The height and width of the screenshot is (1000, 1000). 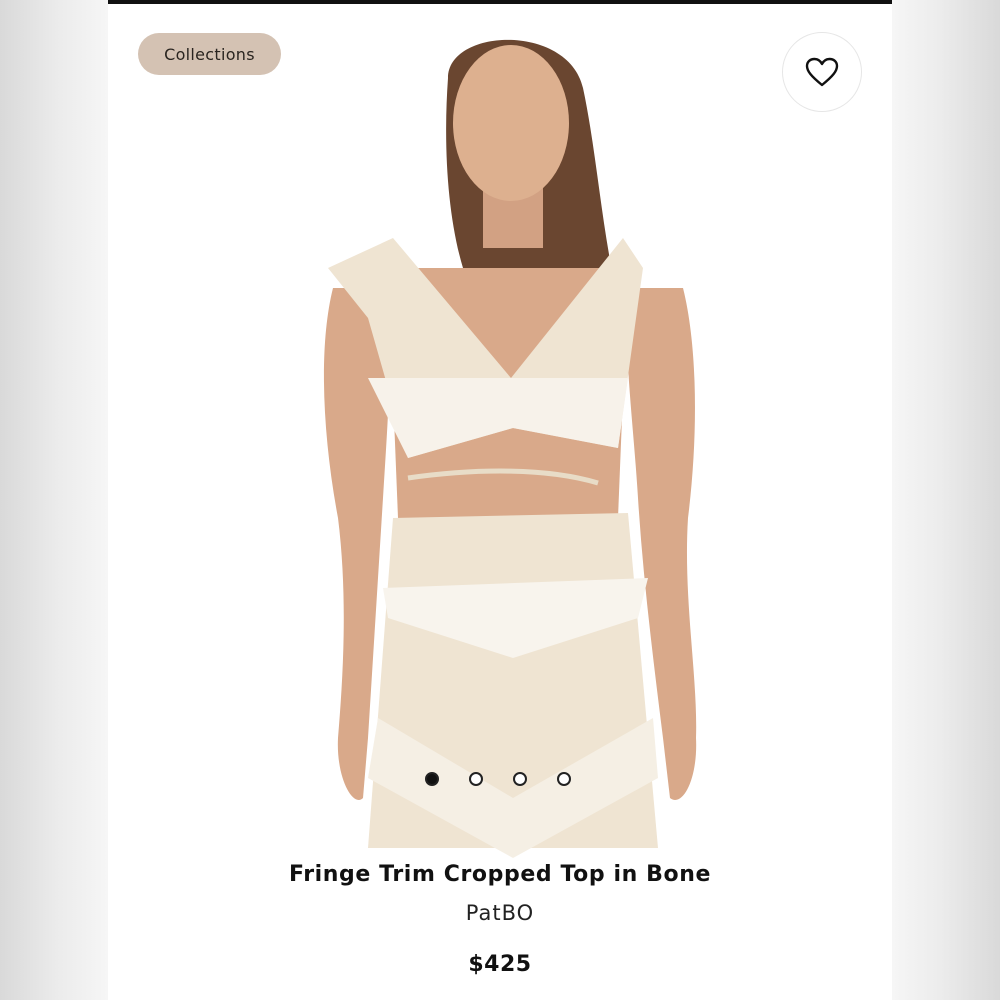 What do you see at coordinates (511, 123) in the screenshot?
I see `face-shape` at bounding box center [511, 123].